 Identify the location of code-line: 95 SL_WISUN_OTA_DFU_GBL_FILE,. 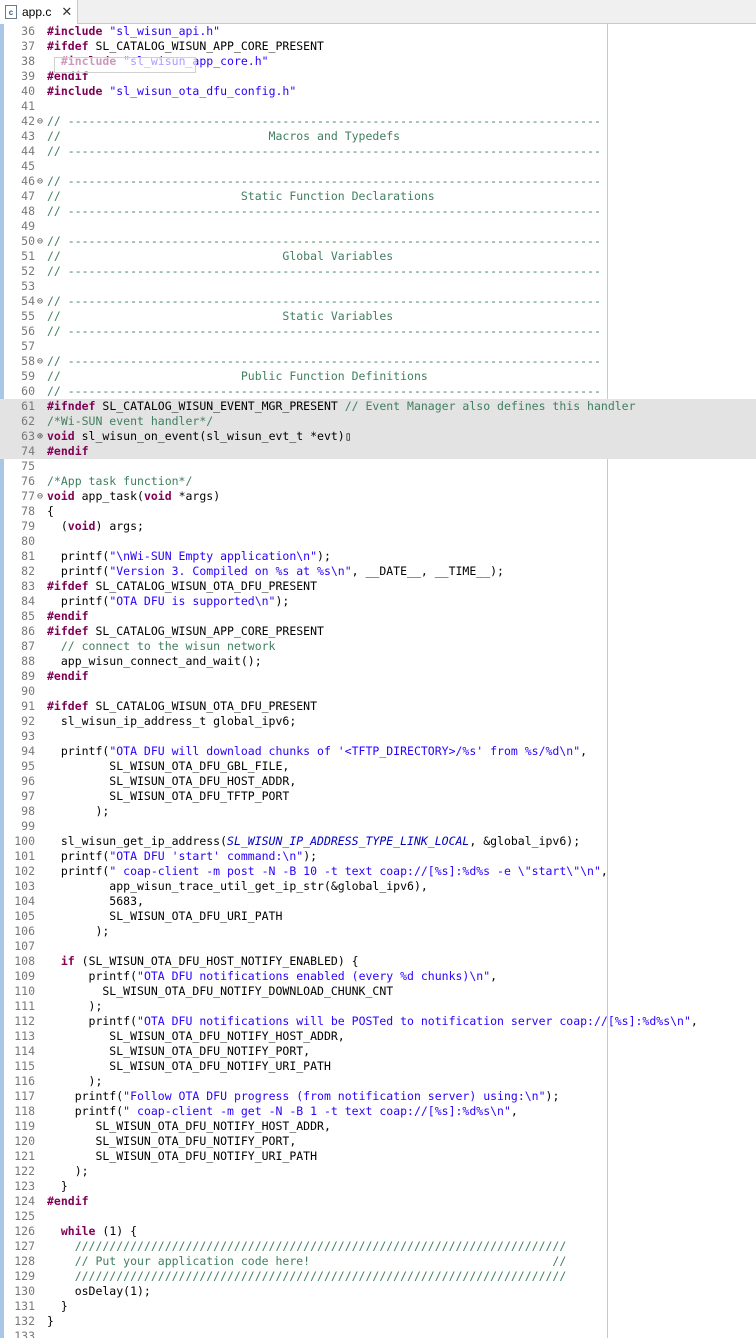
(378, 766).